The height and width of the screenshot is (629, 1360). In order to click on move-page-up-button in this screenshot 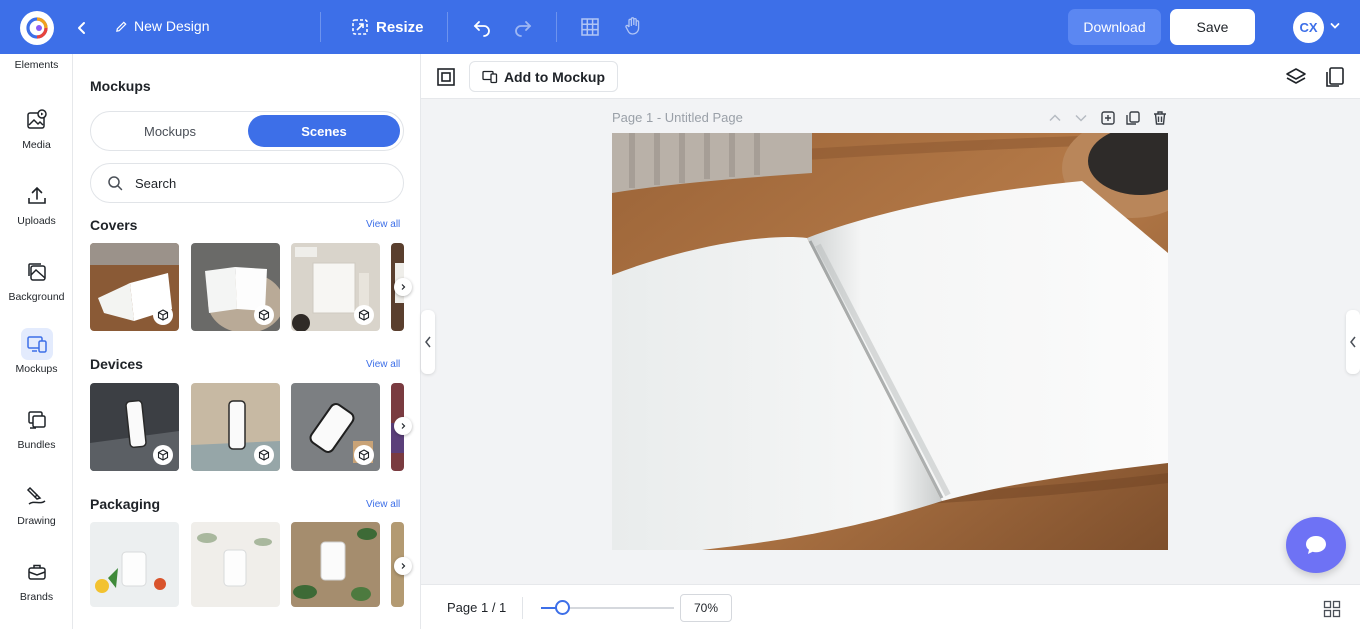, I will do `click(1055, 118)`.